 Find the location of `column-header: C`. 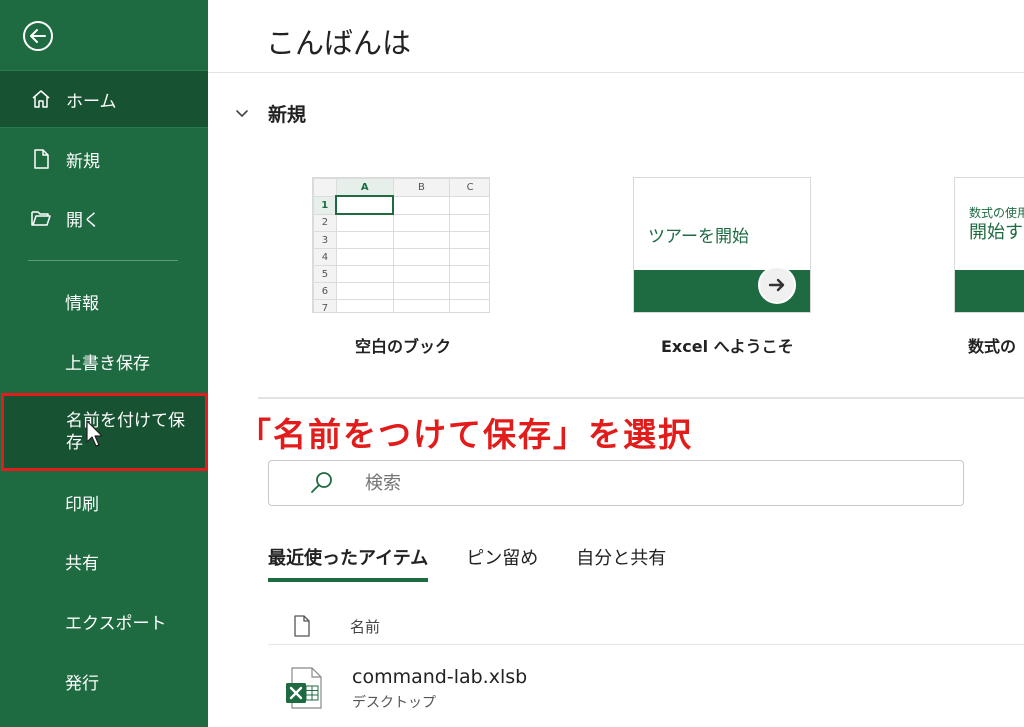

column-header: C is located at coordinates (469, 187).